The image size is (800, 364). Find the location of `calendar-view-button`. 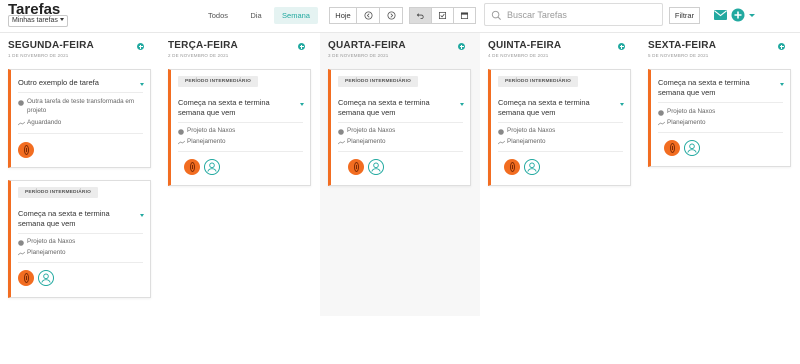

calendar-view-button is located at coordinates (464, 15).